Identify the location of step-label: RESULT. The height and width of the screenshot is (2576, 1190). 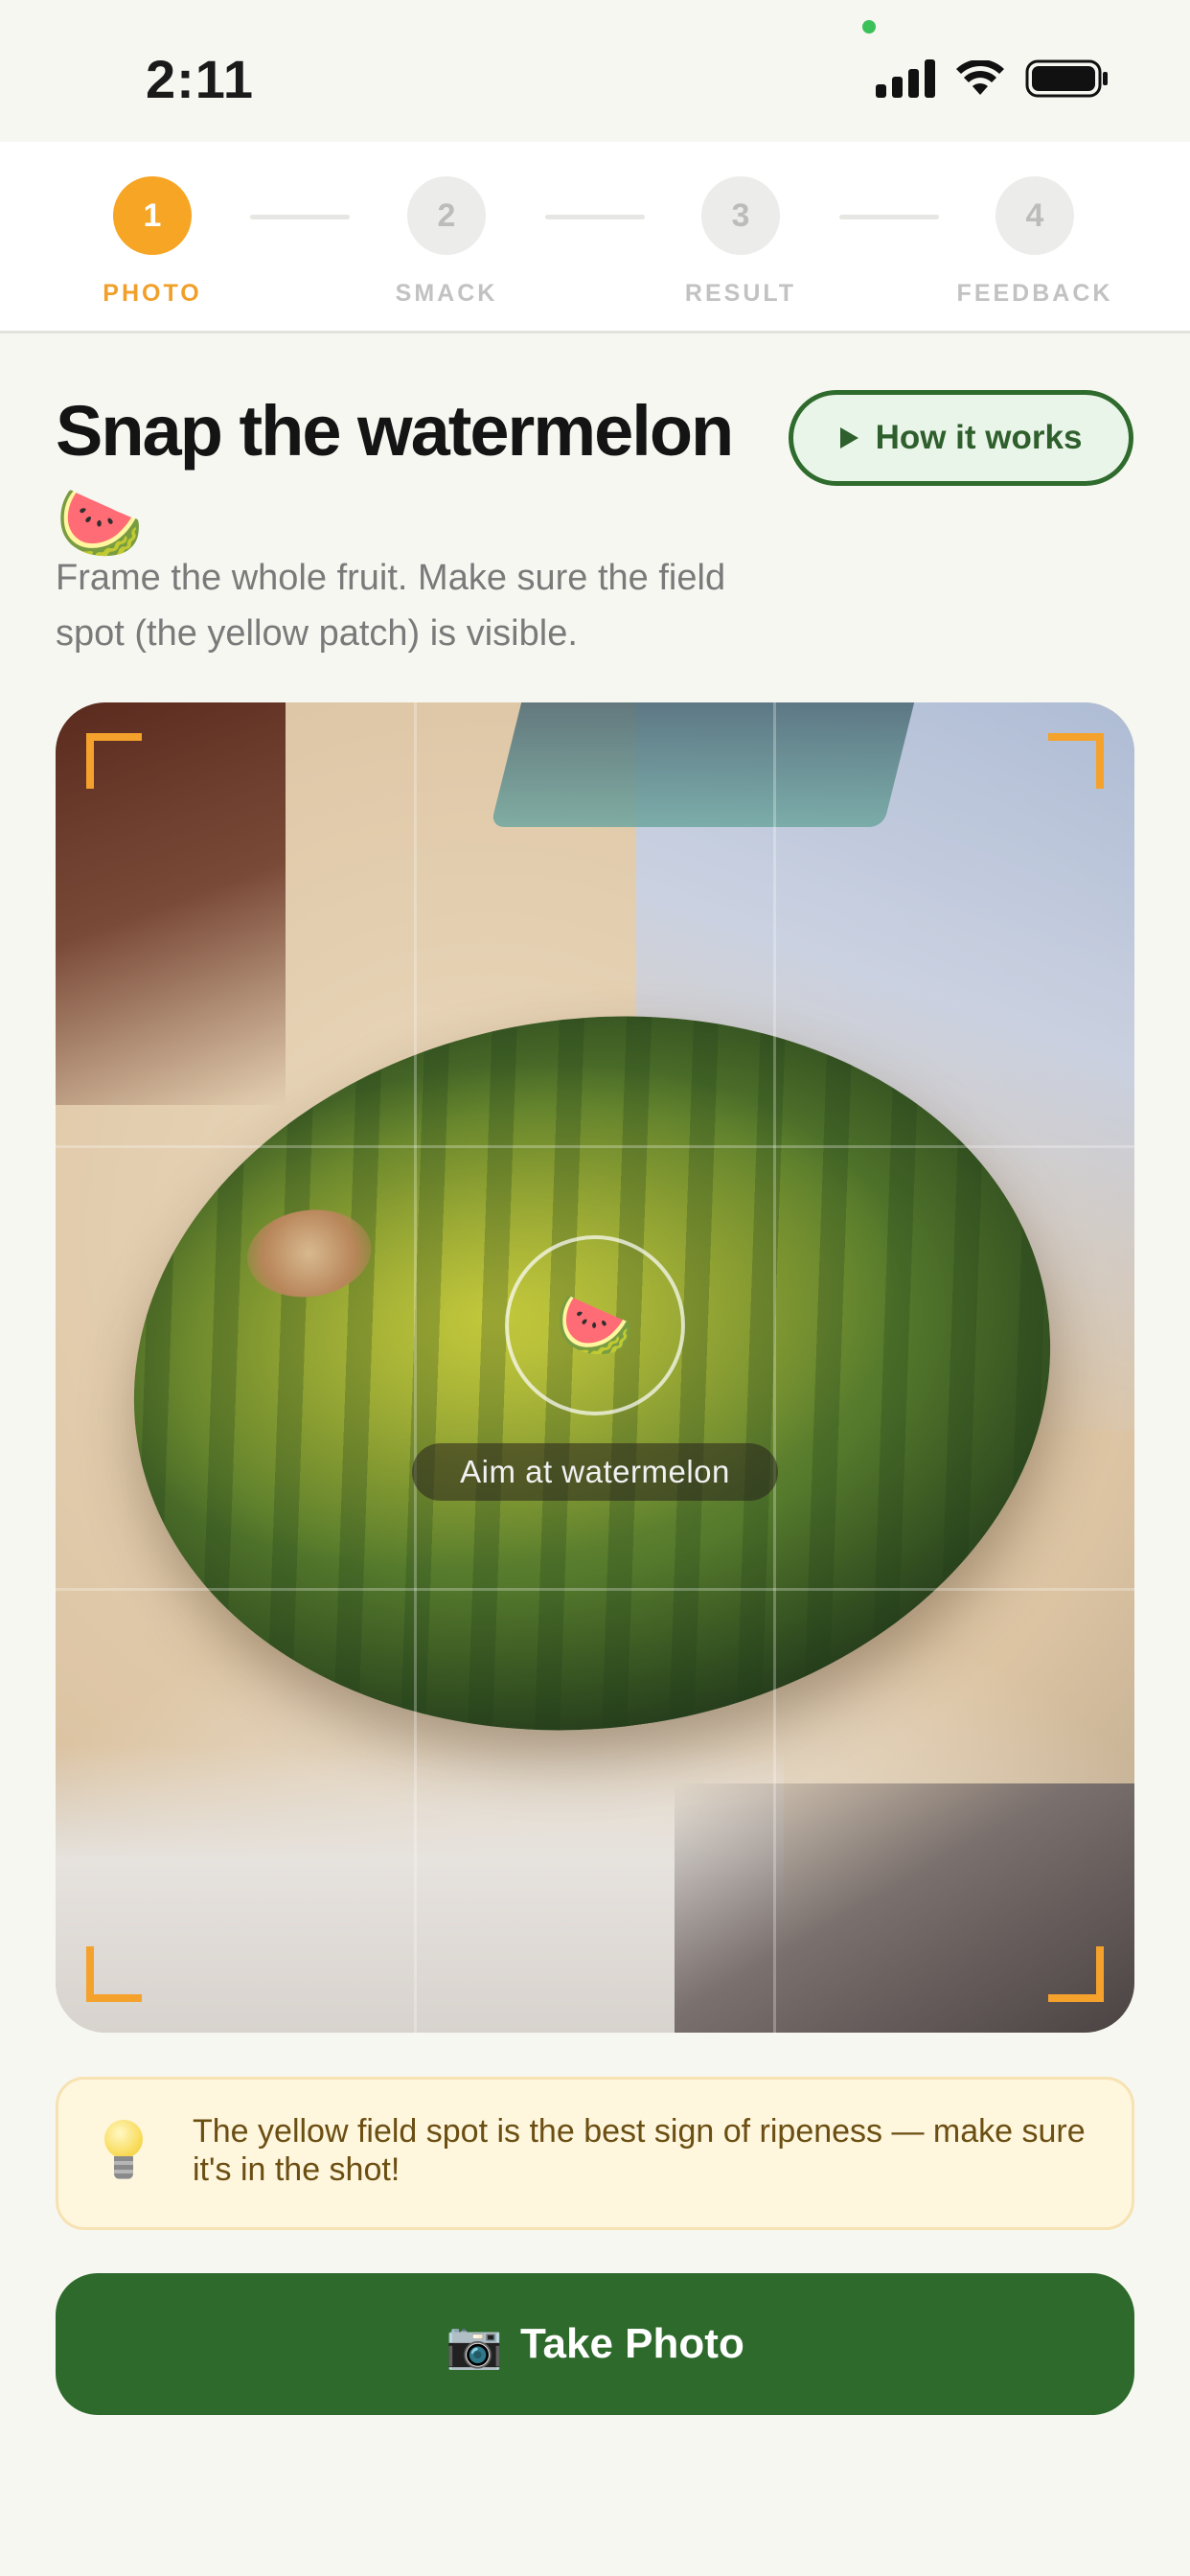
(741, 293).